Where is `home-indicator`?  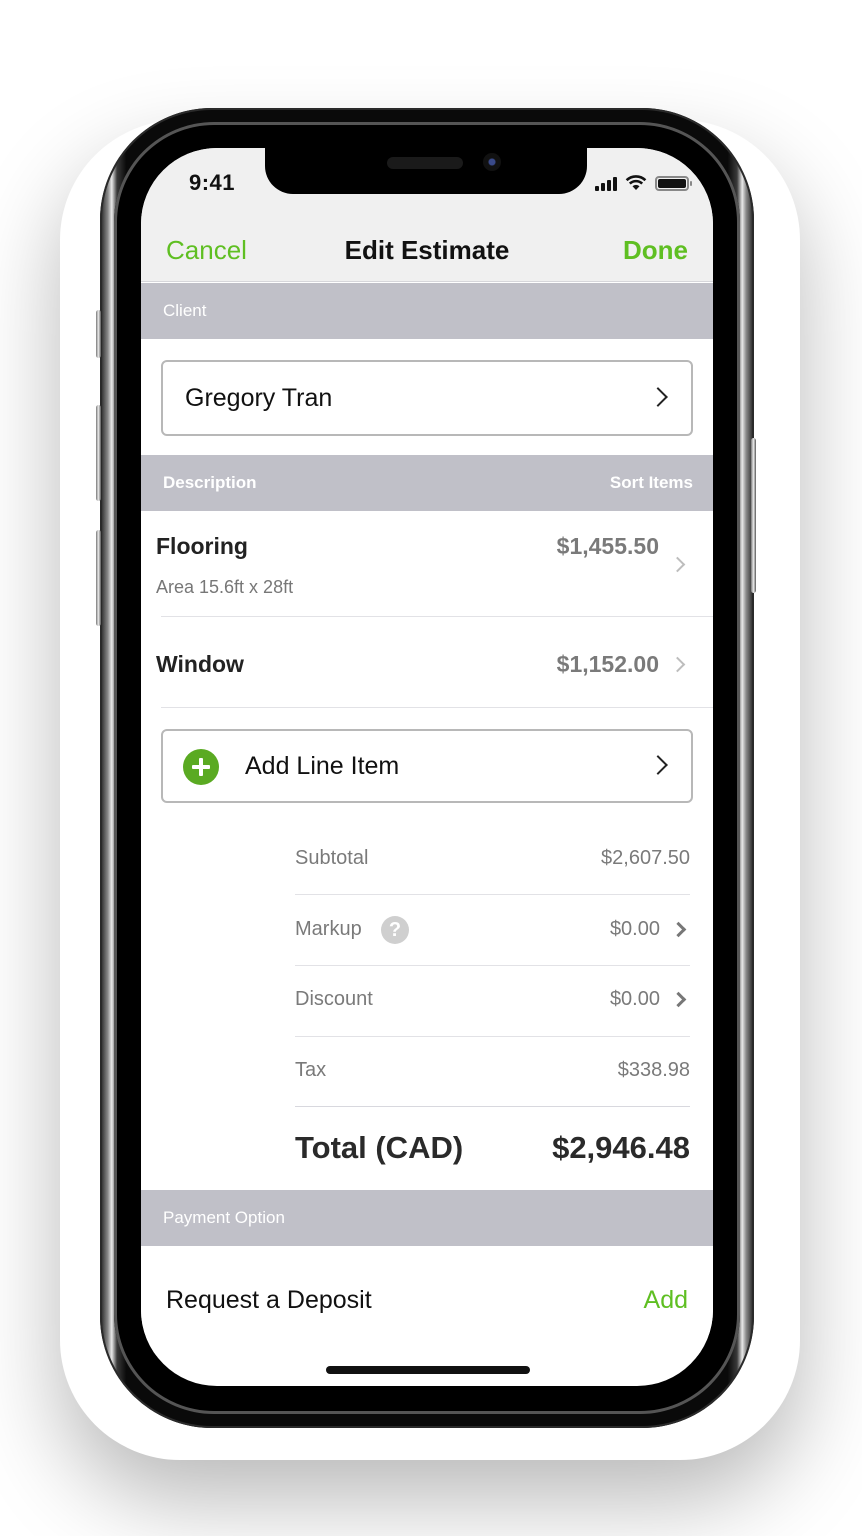 home-indicator is located at coordinates (428, 1370).